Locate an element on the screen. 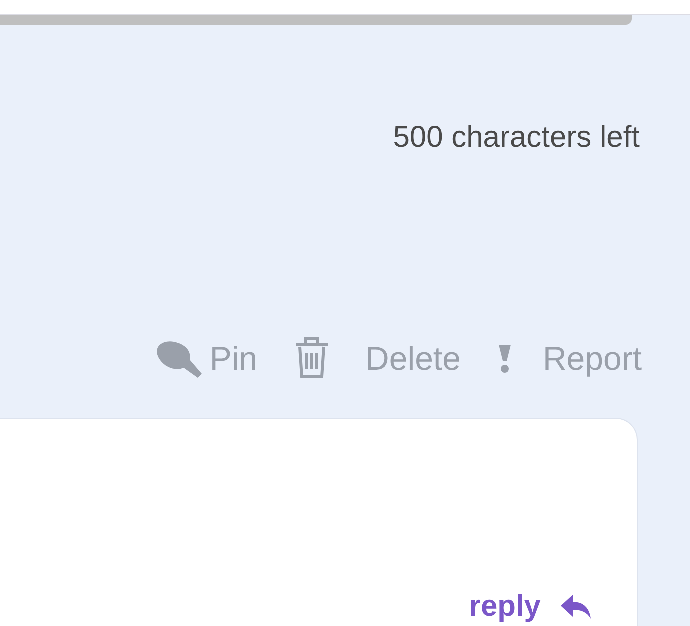 This screenshot has width=690, height=626. report-link: Report is located at coordinates (592, 359).